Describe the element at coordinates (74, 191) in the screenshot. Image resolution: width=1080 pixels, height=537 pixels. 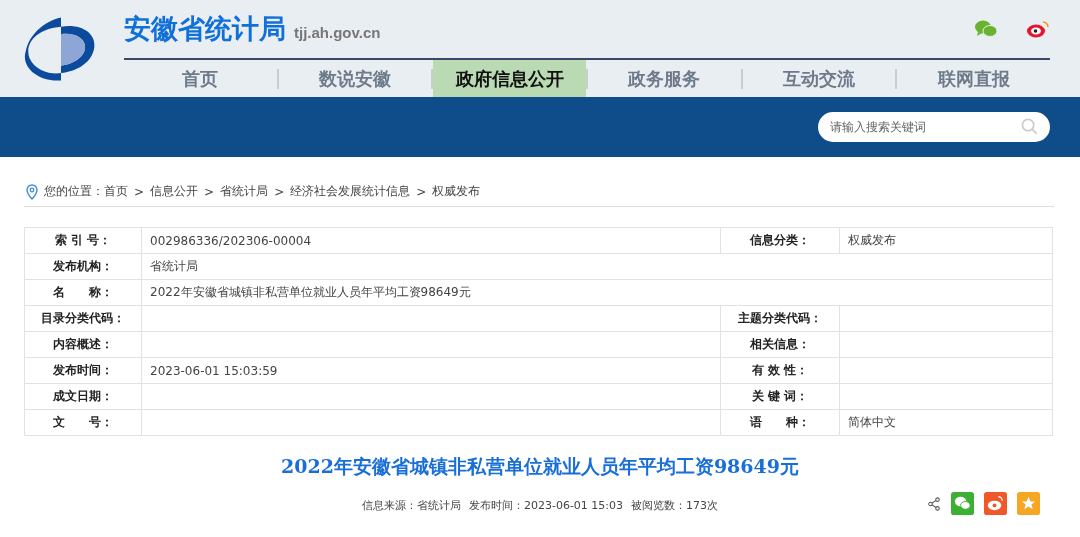
I see `location-label: 您的位置：` at that location.